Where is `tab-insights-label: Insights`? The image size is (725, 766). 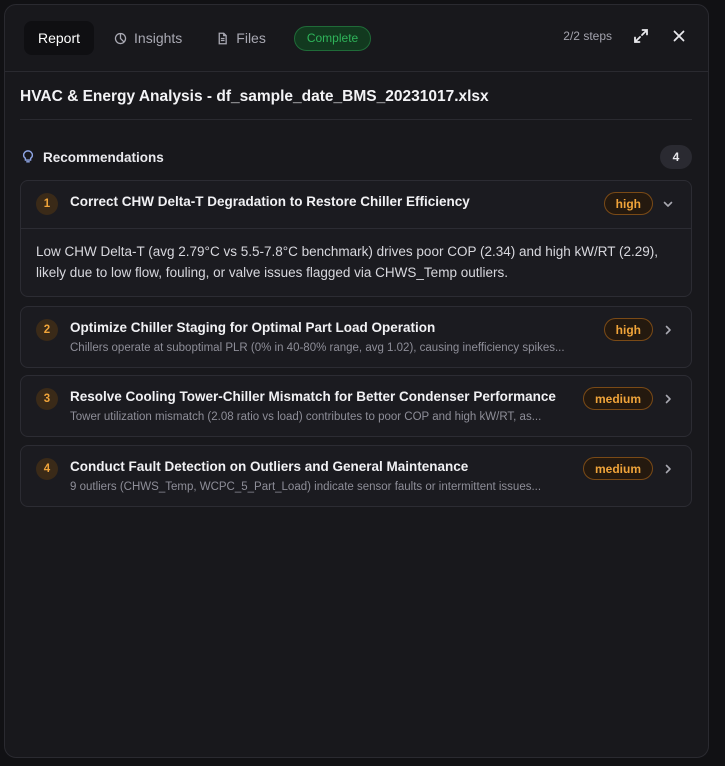 tab-insights-label: Insights is located at coordinates (158, 38).